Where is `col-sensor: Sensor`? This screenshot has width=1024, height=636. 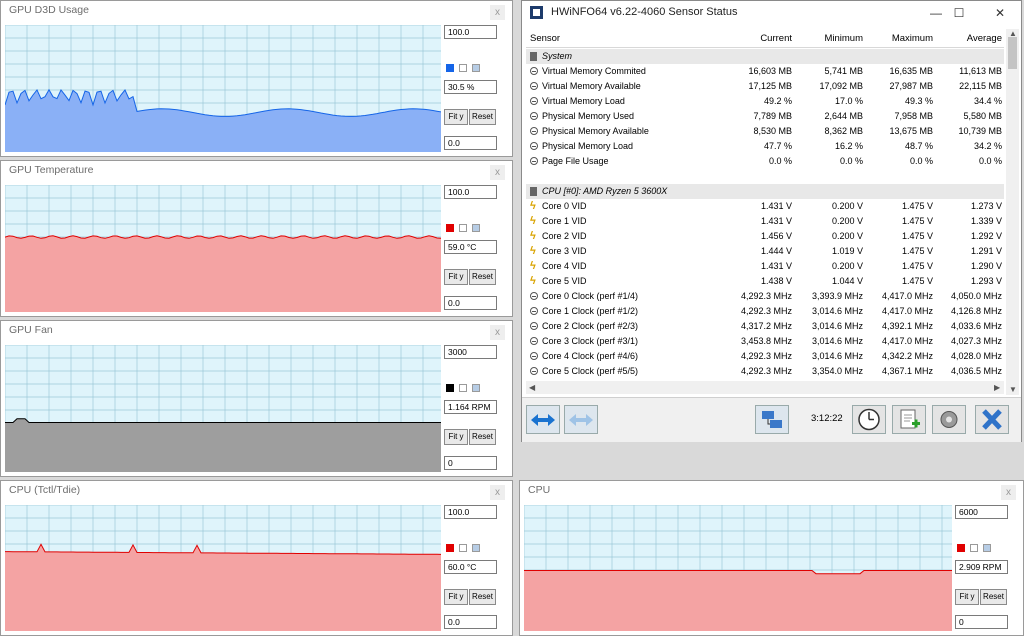
col-sensor: Sensor is located at coordinates (545, 38).